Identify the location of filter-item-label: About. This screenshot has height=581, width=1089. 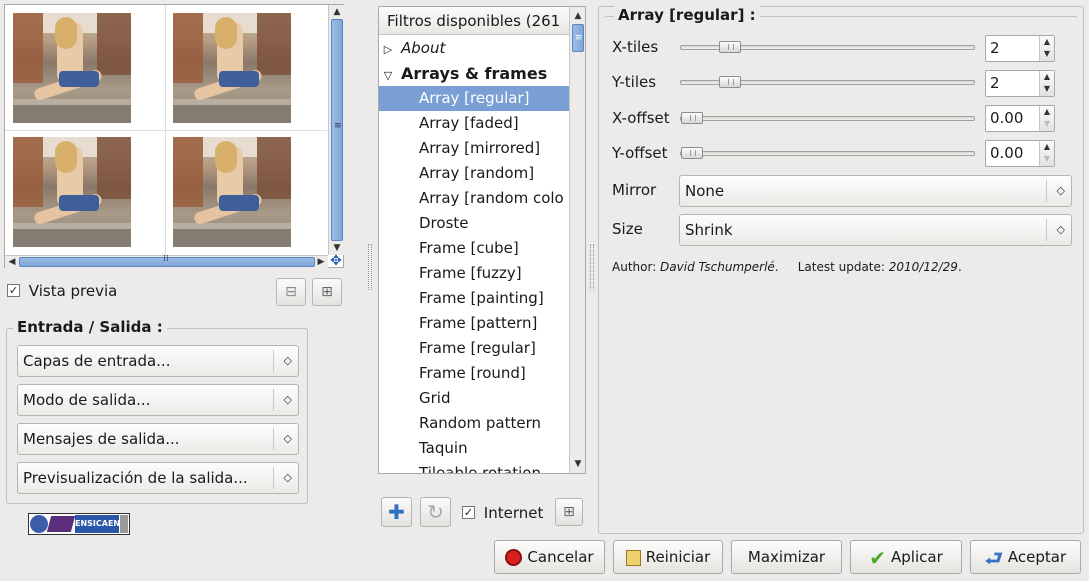
(423, 48).